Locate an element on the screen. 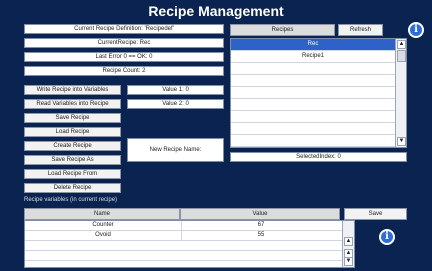 The width and height of the screenshot is (432, 271). read-variables-into-recipe-button: Read Variables into Recipe is located at coordinates (72, 104).